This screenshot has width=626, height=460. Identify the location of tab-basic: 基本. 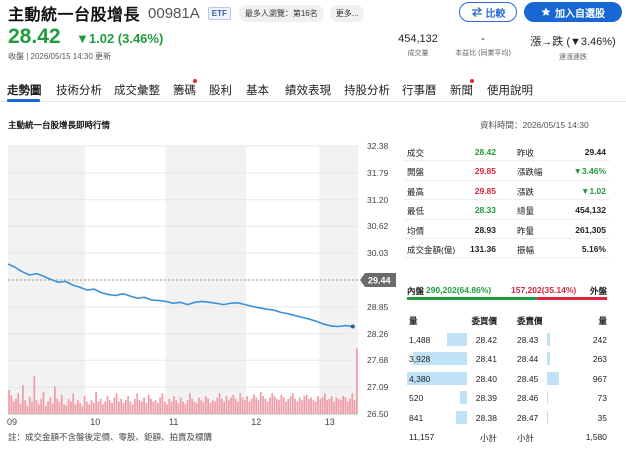
(257, 90).